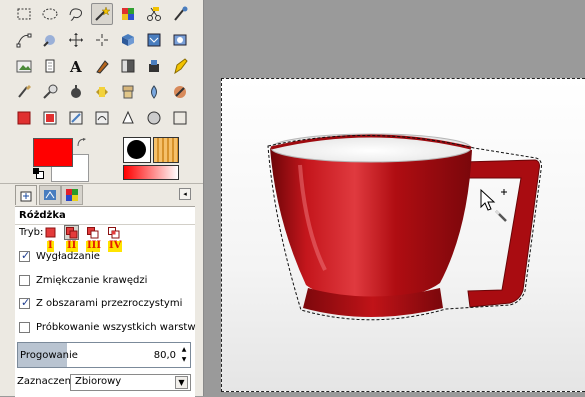  What do you see at coordinates (154, 118) in the screenshot?
I see `dodge-burn-icon` at bounding box center [154, 118].